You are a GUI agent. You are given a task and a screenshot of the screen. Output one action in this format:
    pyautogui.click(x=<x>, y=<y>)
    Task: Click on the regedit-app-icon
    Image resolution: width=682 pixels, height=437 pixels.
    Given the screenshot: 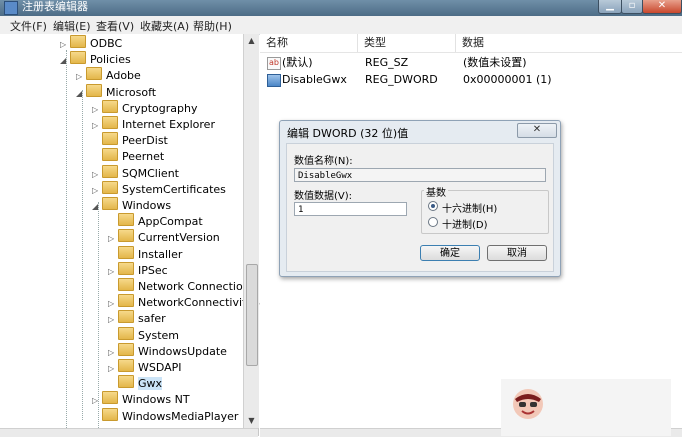 What is the action you would take?
    pyautogui.click(x=11, y=8)
    